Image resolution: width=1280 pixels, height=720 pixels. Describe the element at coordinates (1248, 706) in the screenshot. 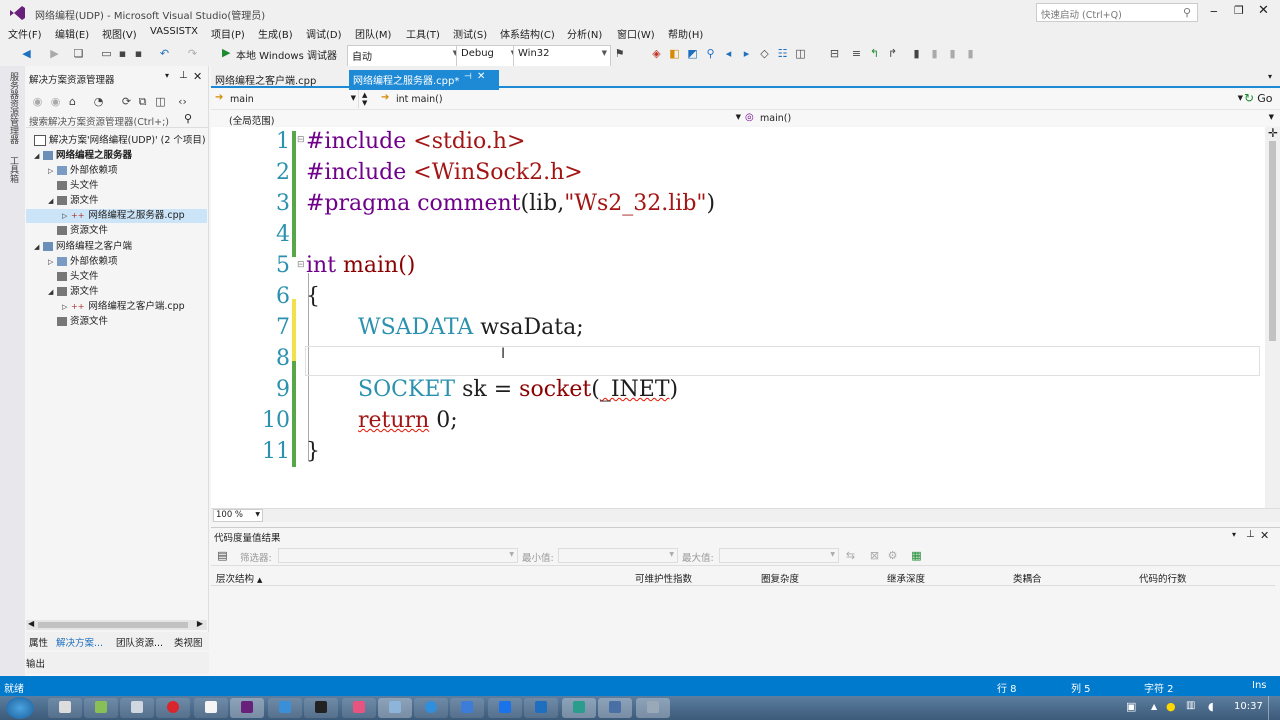

I see `clock: 10:37` at that location.